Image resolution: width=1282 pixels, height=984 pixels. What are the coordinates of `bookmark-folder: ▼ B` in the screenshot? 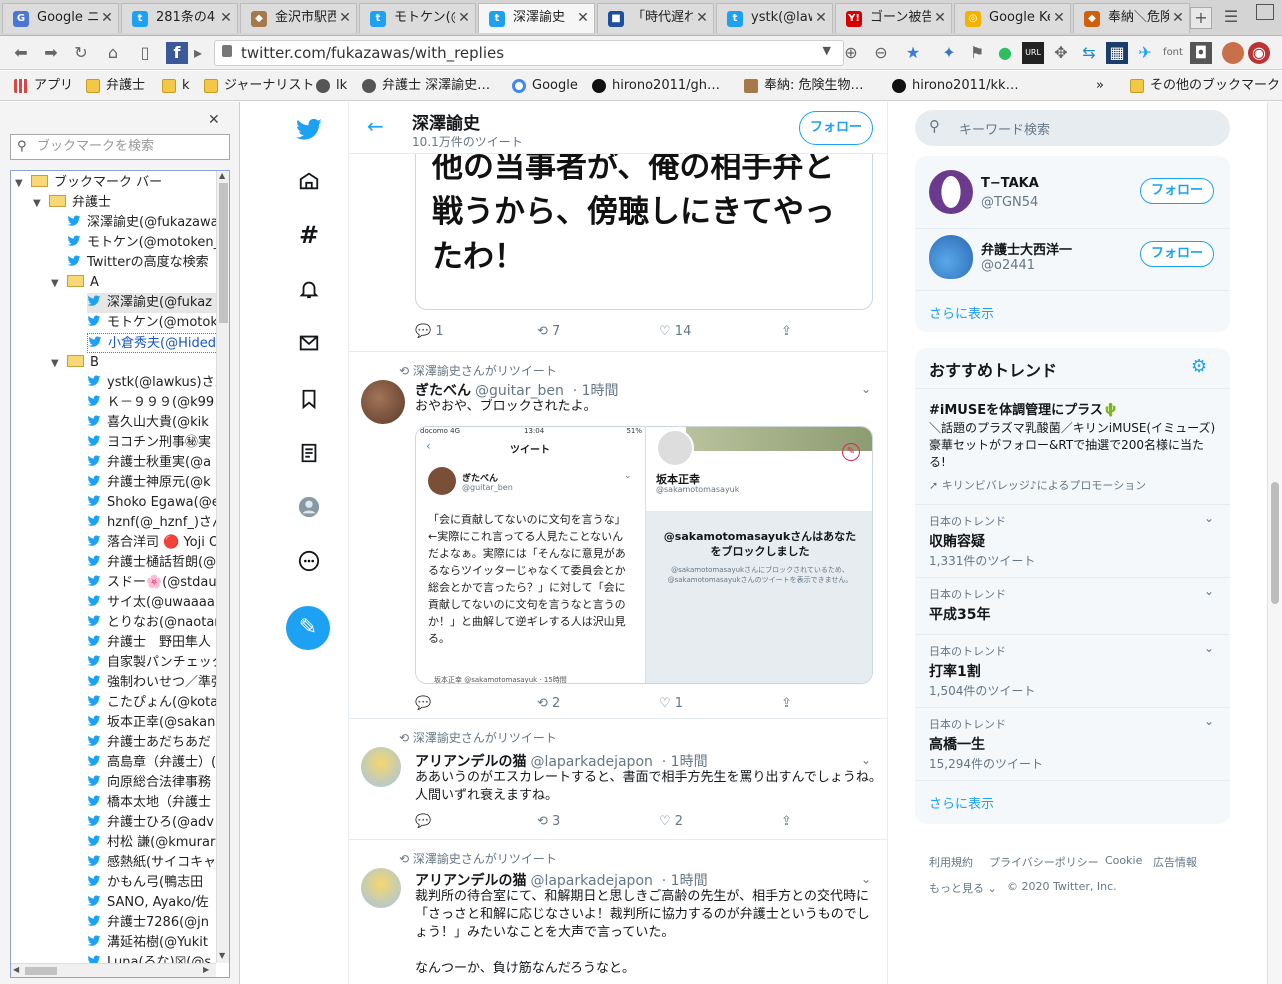 It's located at (75, 363).